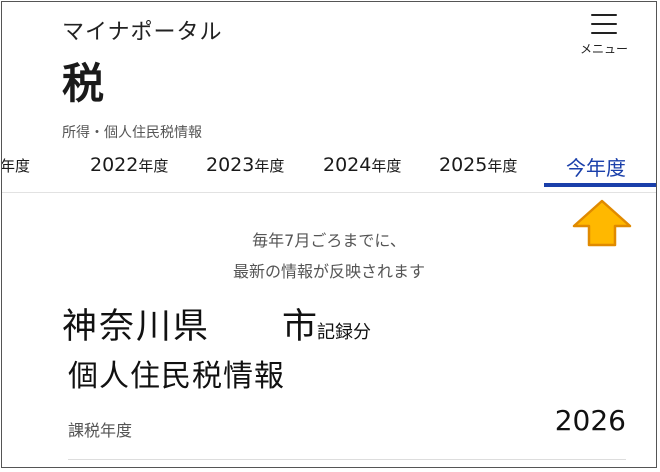 This screenshot has width=660, height=472. Describe the element at coordinates (347, 165) in the screenshot. I see `tab-year: 2024` at that location.